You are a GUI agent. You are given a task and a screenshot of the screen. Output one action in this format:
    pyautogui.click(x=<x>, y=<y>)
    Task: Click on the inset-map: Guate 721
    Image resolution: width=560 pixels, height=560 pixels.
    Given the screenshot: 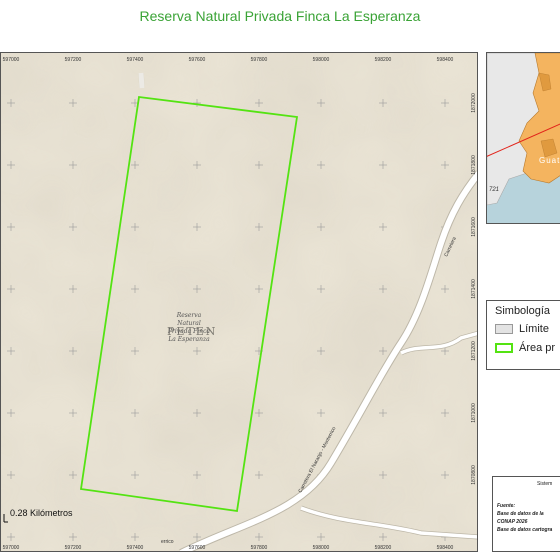 What is the action you would take?
    pyautogui.click(x=523, y=138)
    